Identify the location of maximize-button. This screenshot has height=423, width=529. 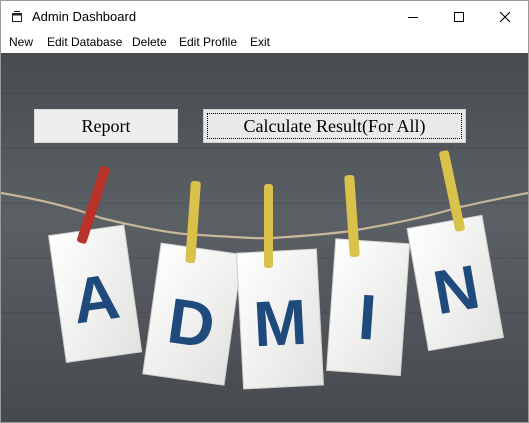
(459, 17).